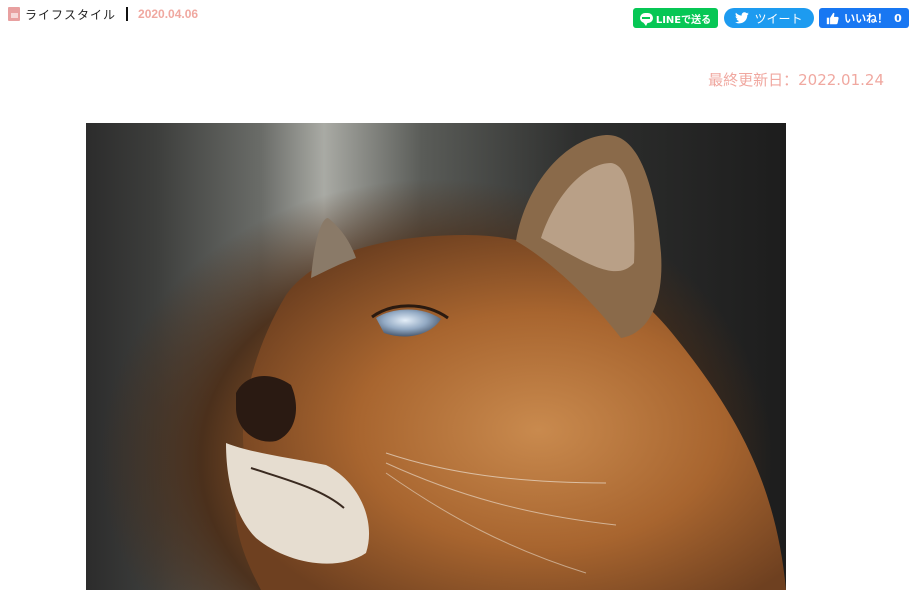 The width and height of the screenshot is (914, 595). Describe the element at coordinates (168, 14) in the screenshot. I see `published-date: 2020.04.06` at that location.